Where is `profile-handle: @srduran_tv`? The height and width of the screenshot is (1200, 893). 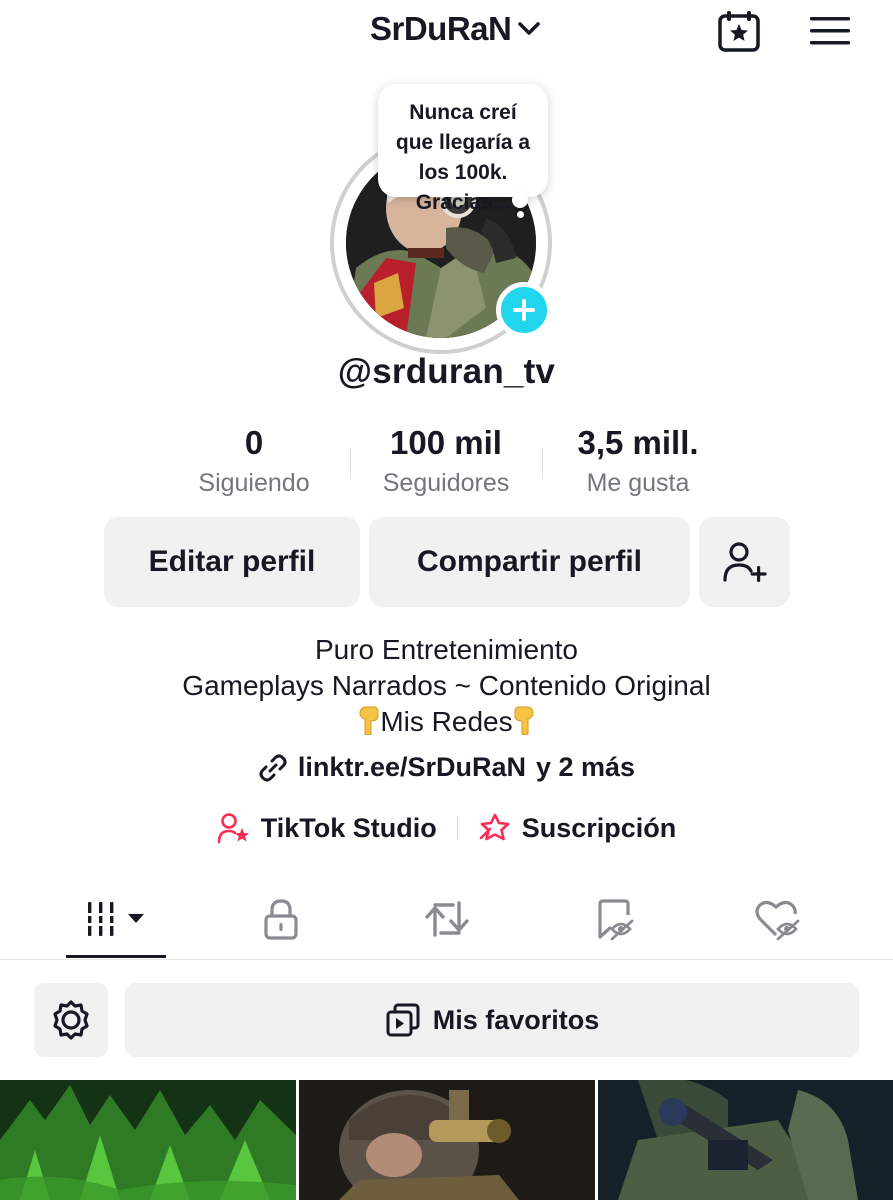
profile-handle: @srduran_tv is located at coordinates (446, 371).